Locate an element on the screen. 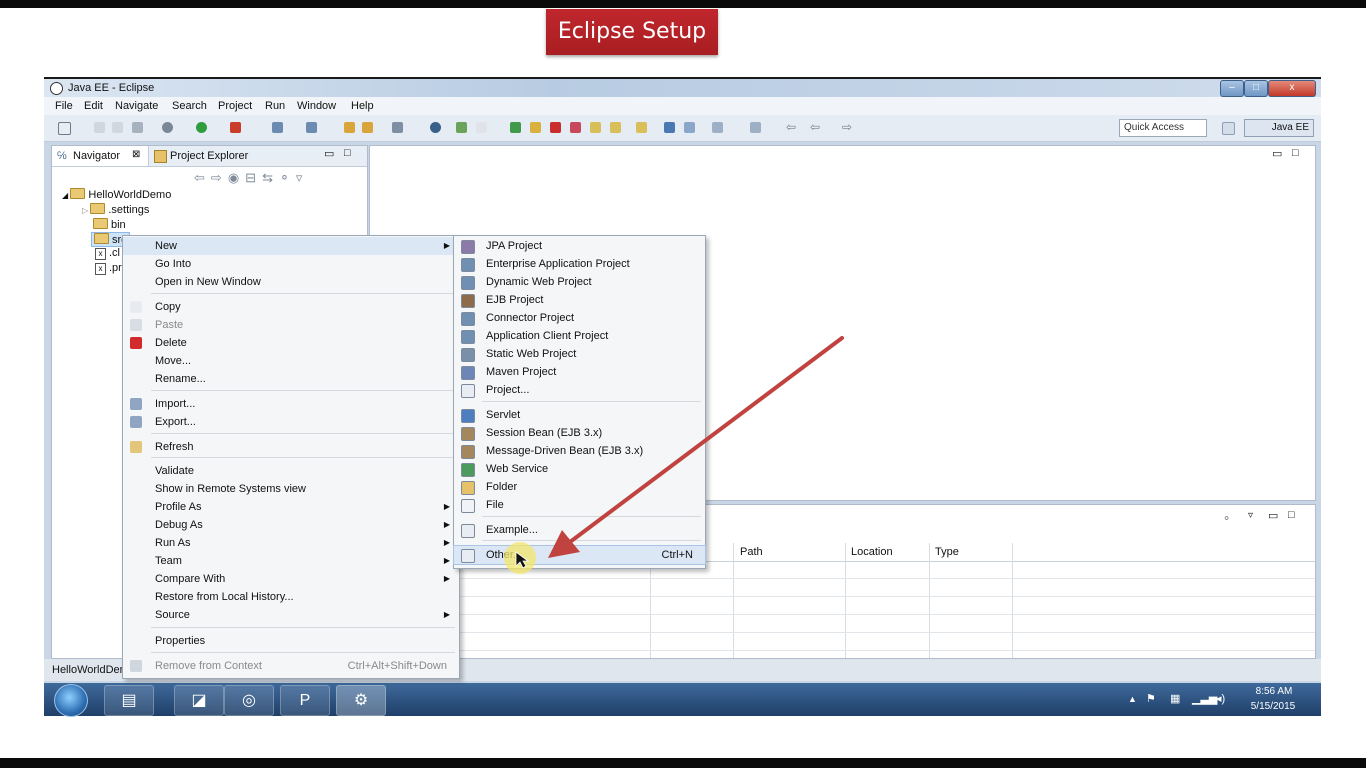 The height and width of the screenshot is (768, 1366). annotation-overlay is located at coordinates (674, 455).